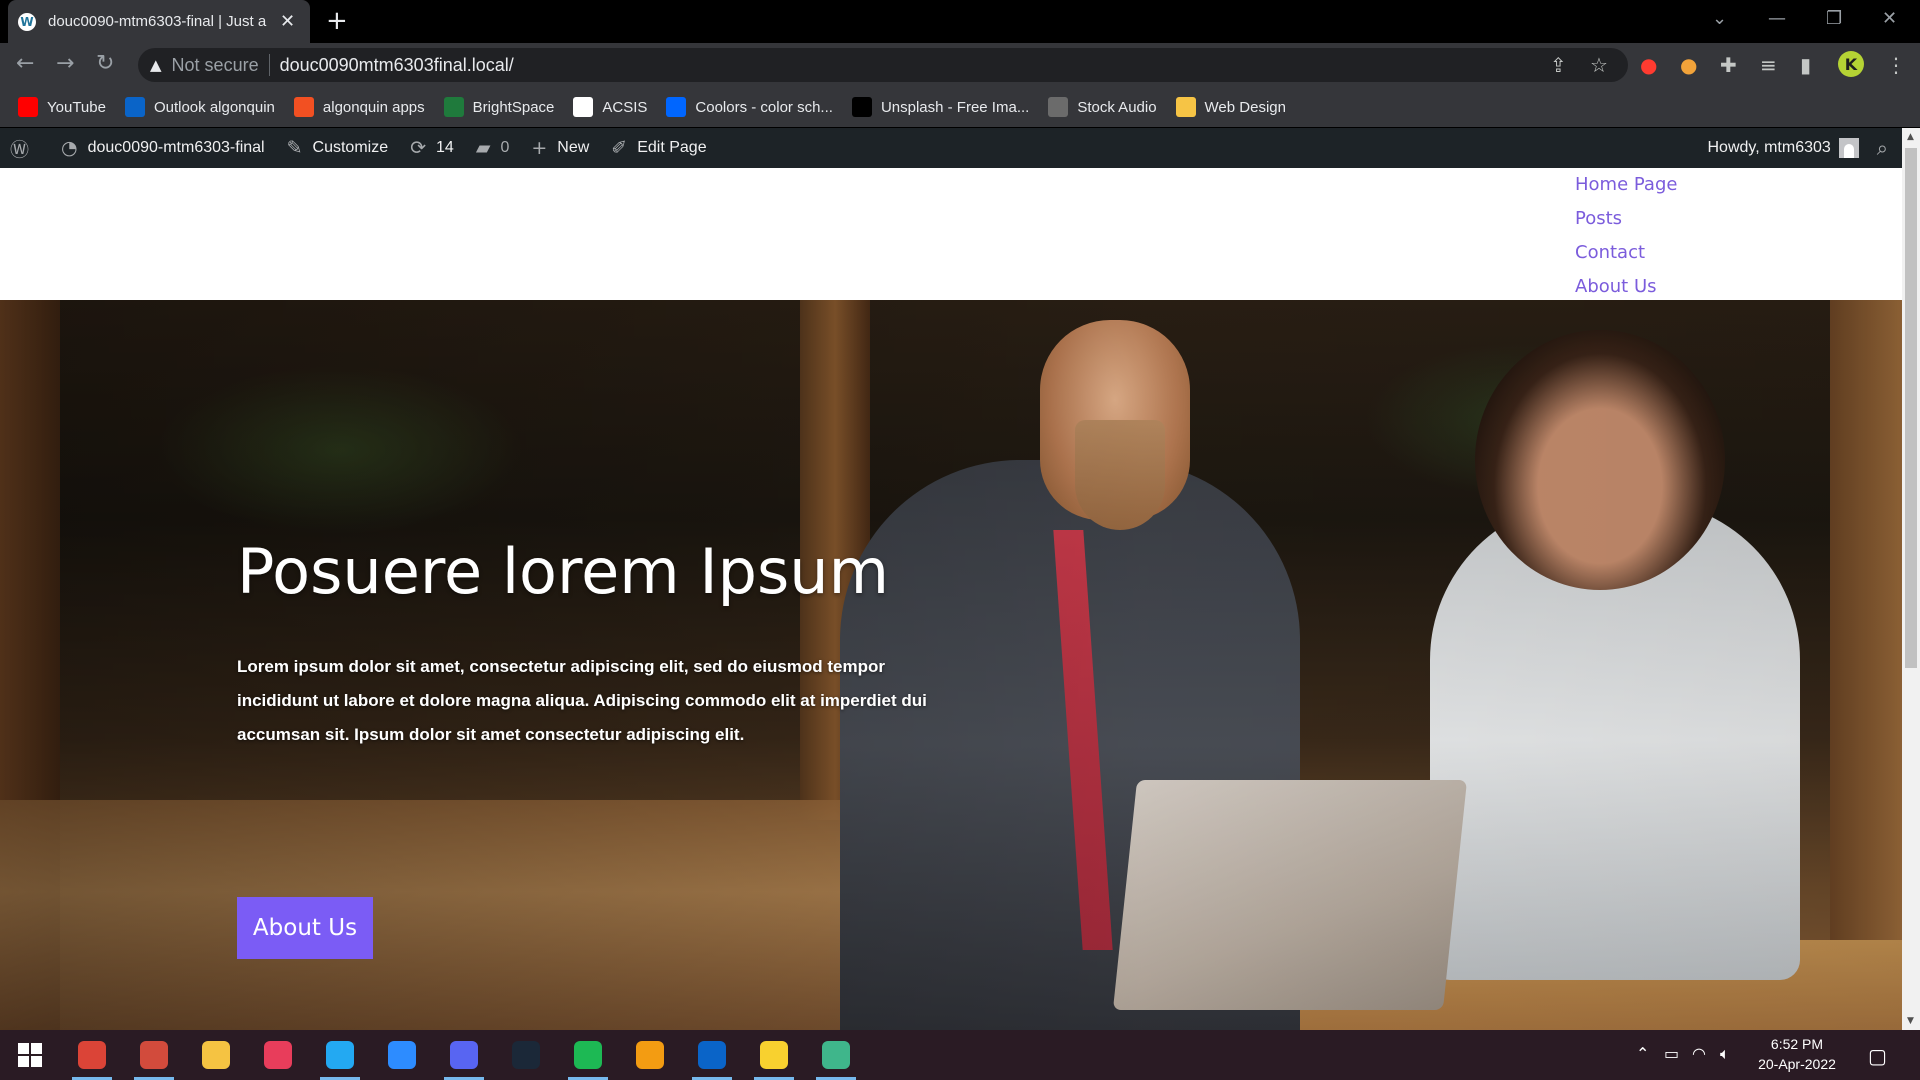 The width and height of the screenshot is (1920, 1080). Describe the element at coordinates (65, 63) in the screenshot. I see `forward-icon: →` at that location.